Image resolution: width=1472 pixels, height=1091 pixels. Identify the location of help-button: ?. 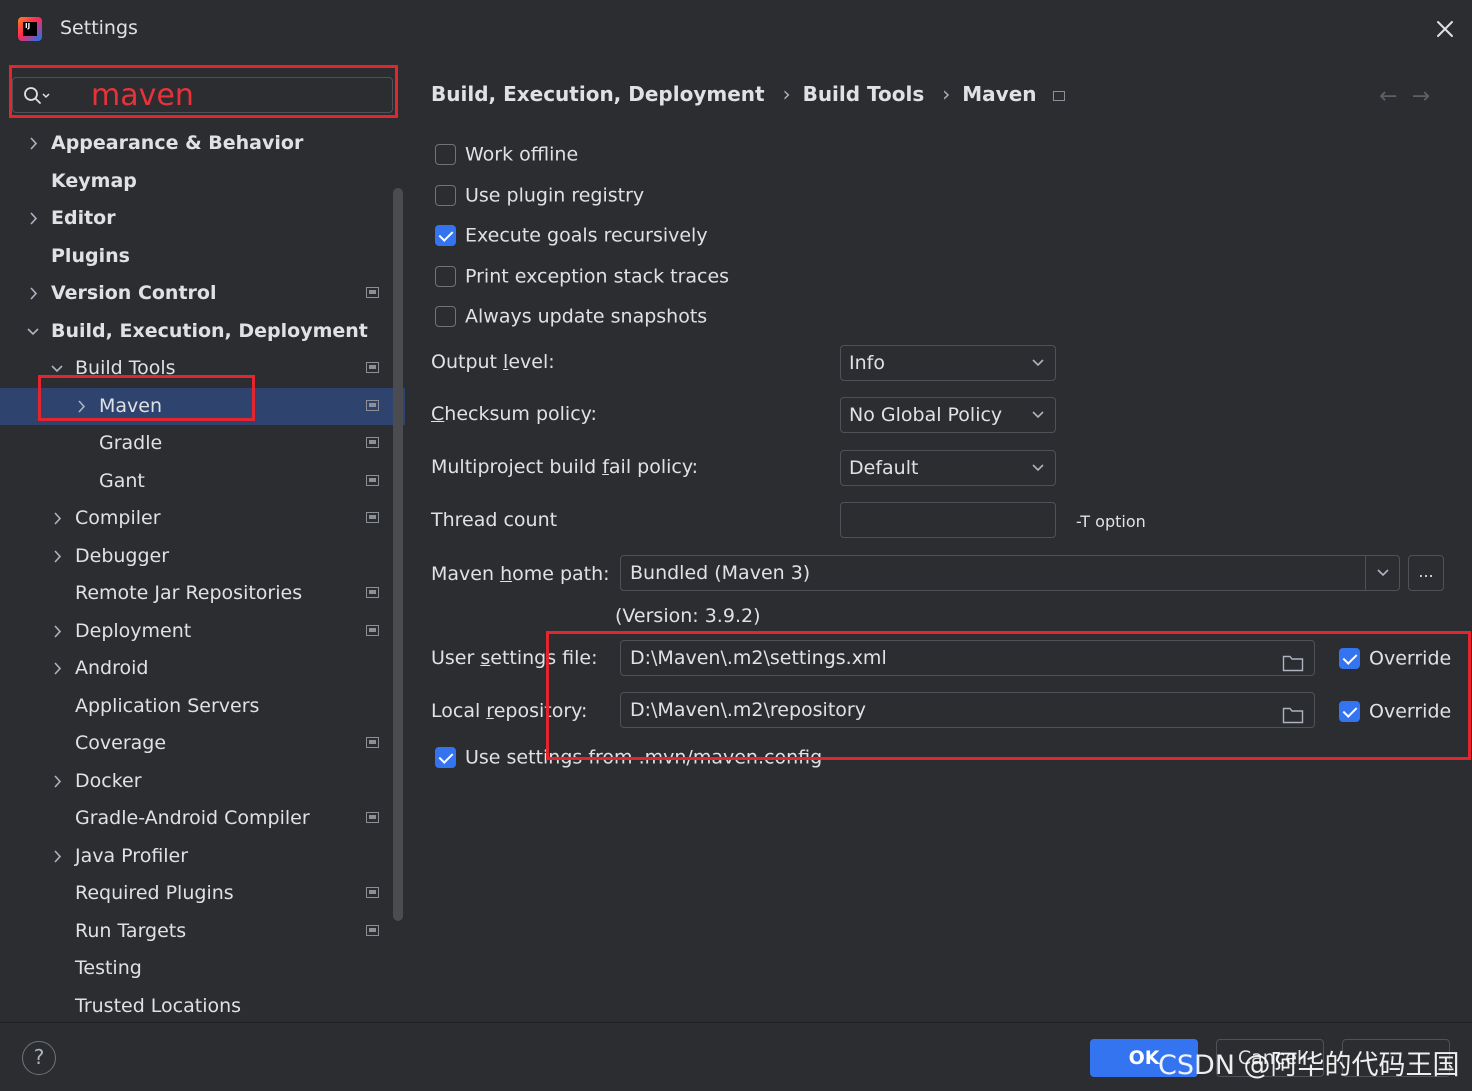
(39, 1058).